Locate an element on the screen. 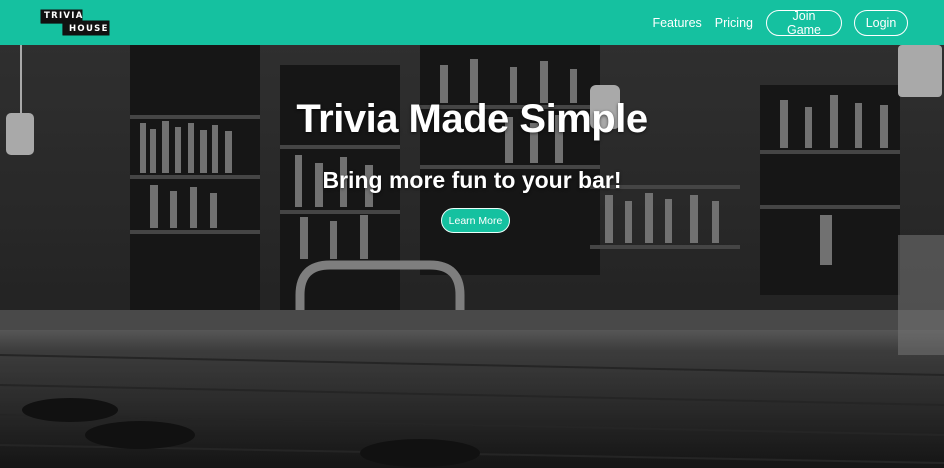  hero-subtitle: Bring more fun to your bar! is located at coordinates (472, 180).